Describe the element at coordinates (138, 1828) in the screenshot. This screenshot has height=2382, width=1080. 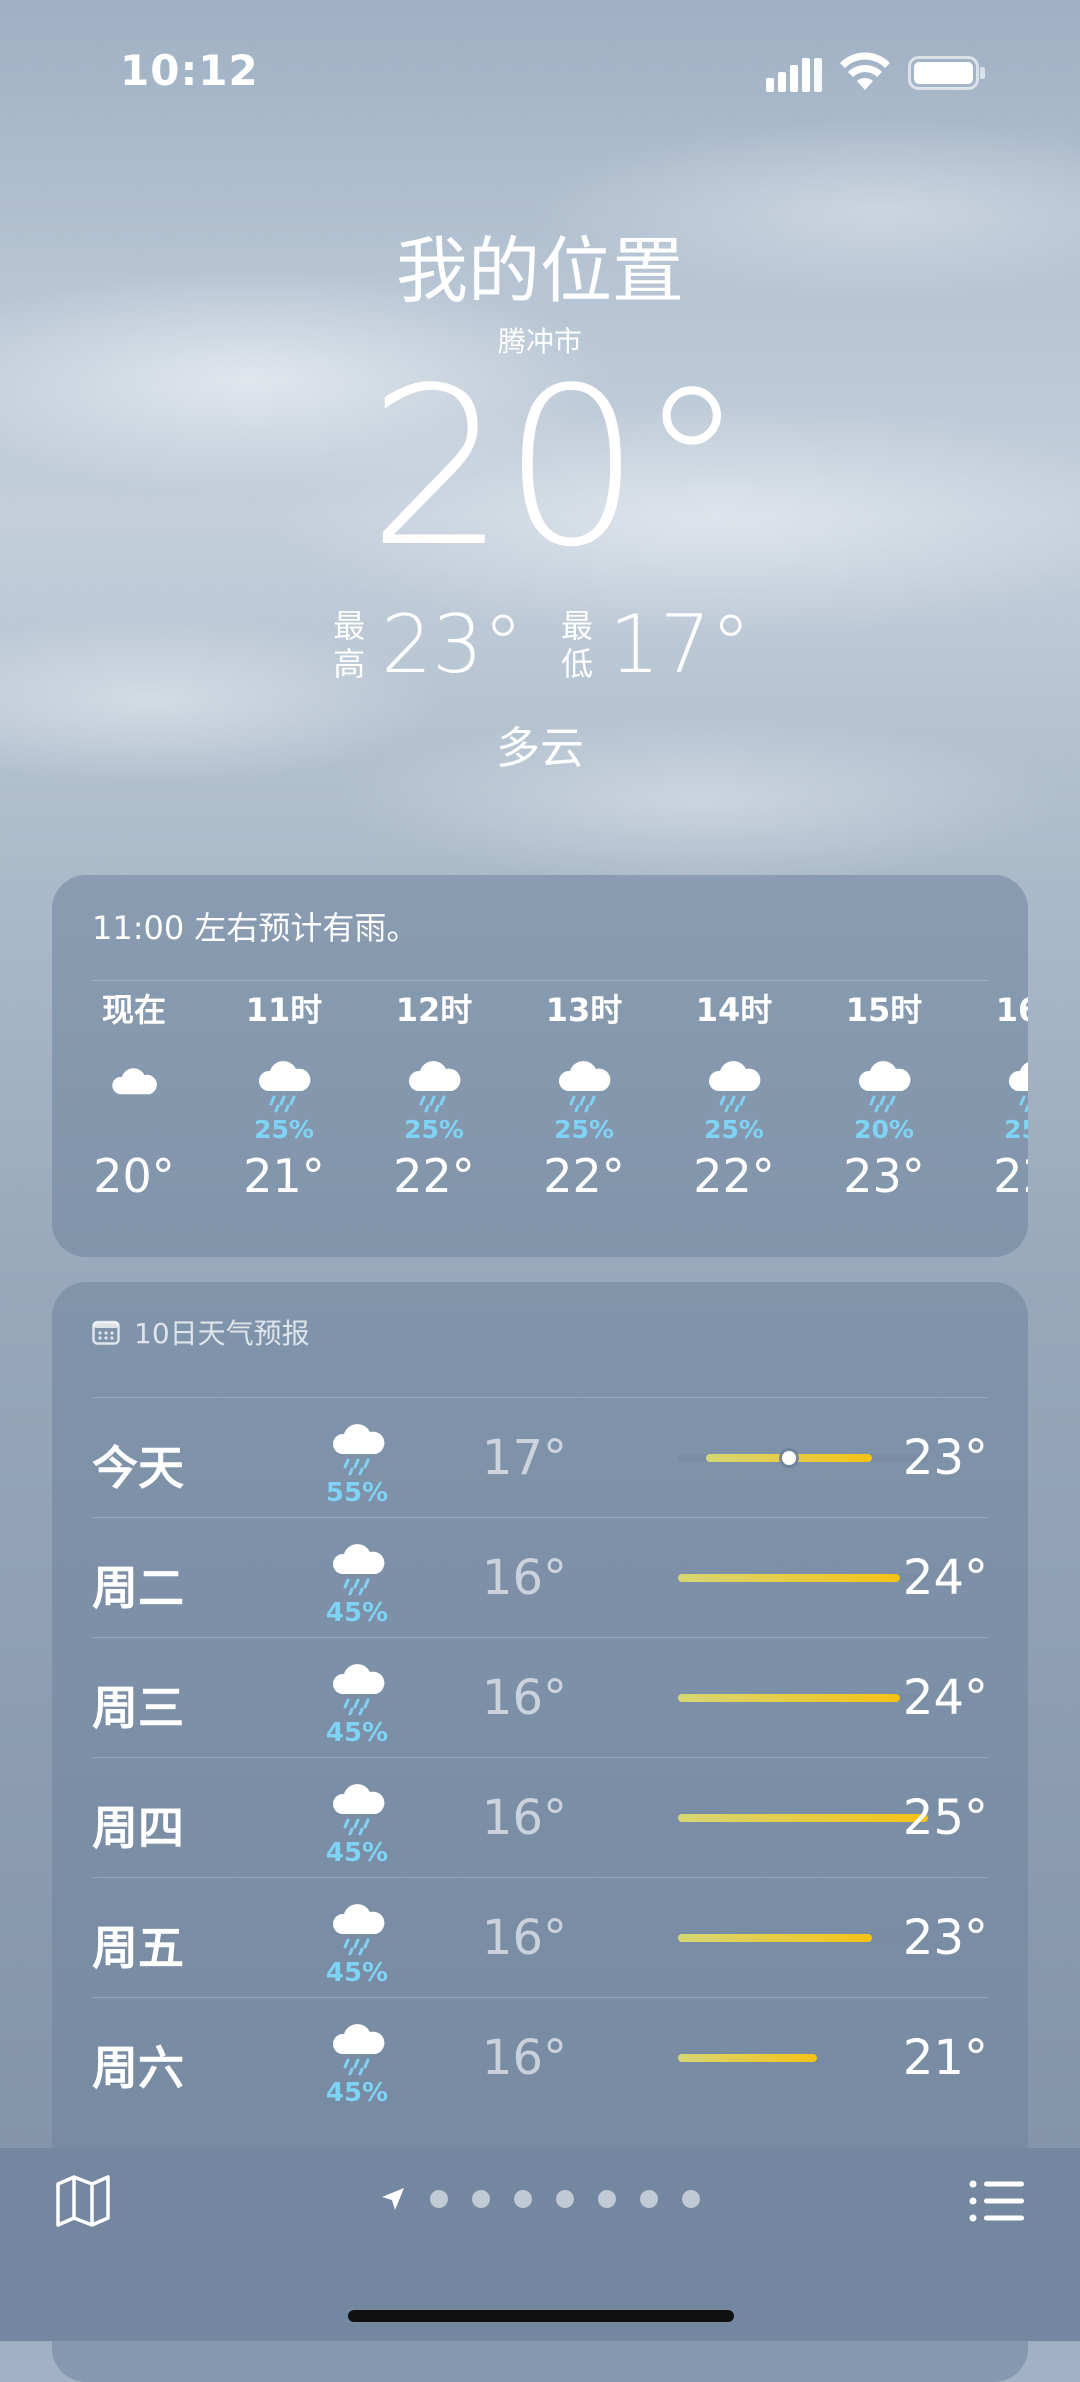
I see `day-name: 周四` at that location.